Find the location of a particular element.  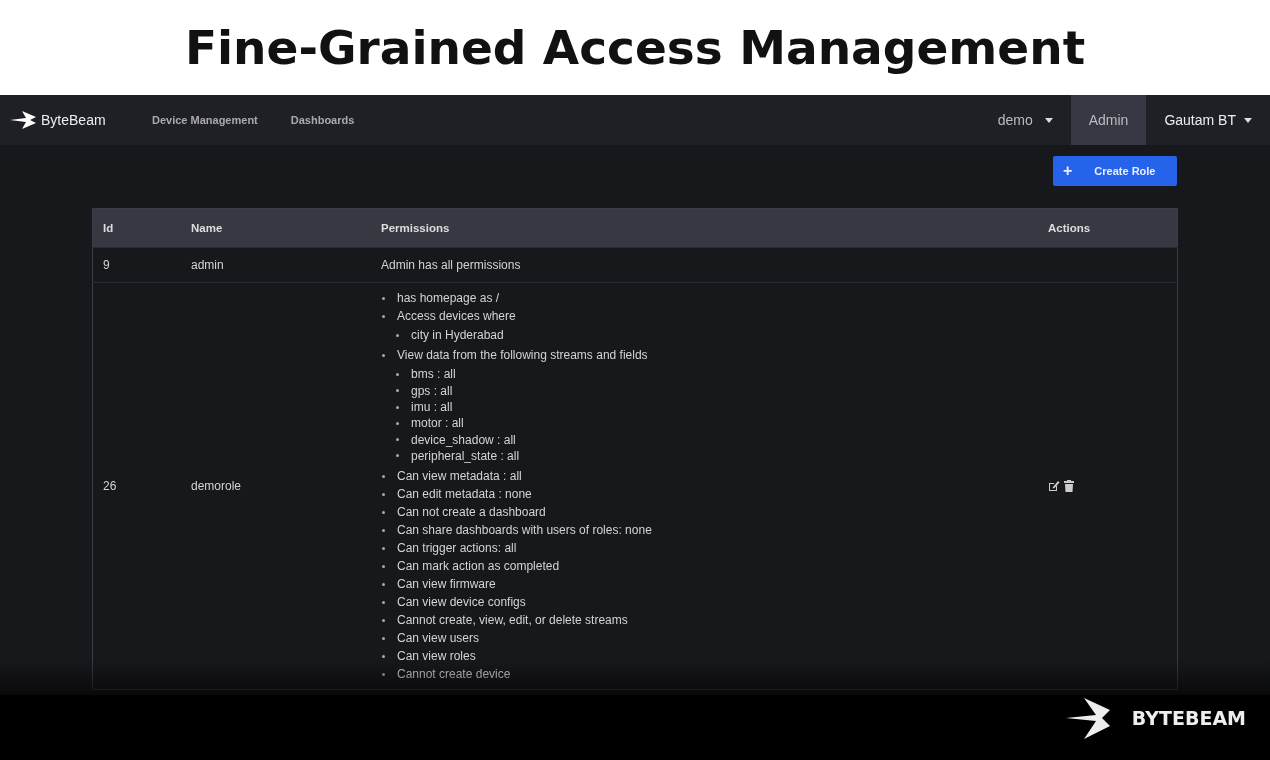

permission-item: has homepage as / is located at coordinates (448, 298).